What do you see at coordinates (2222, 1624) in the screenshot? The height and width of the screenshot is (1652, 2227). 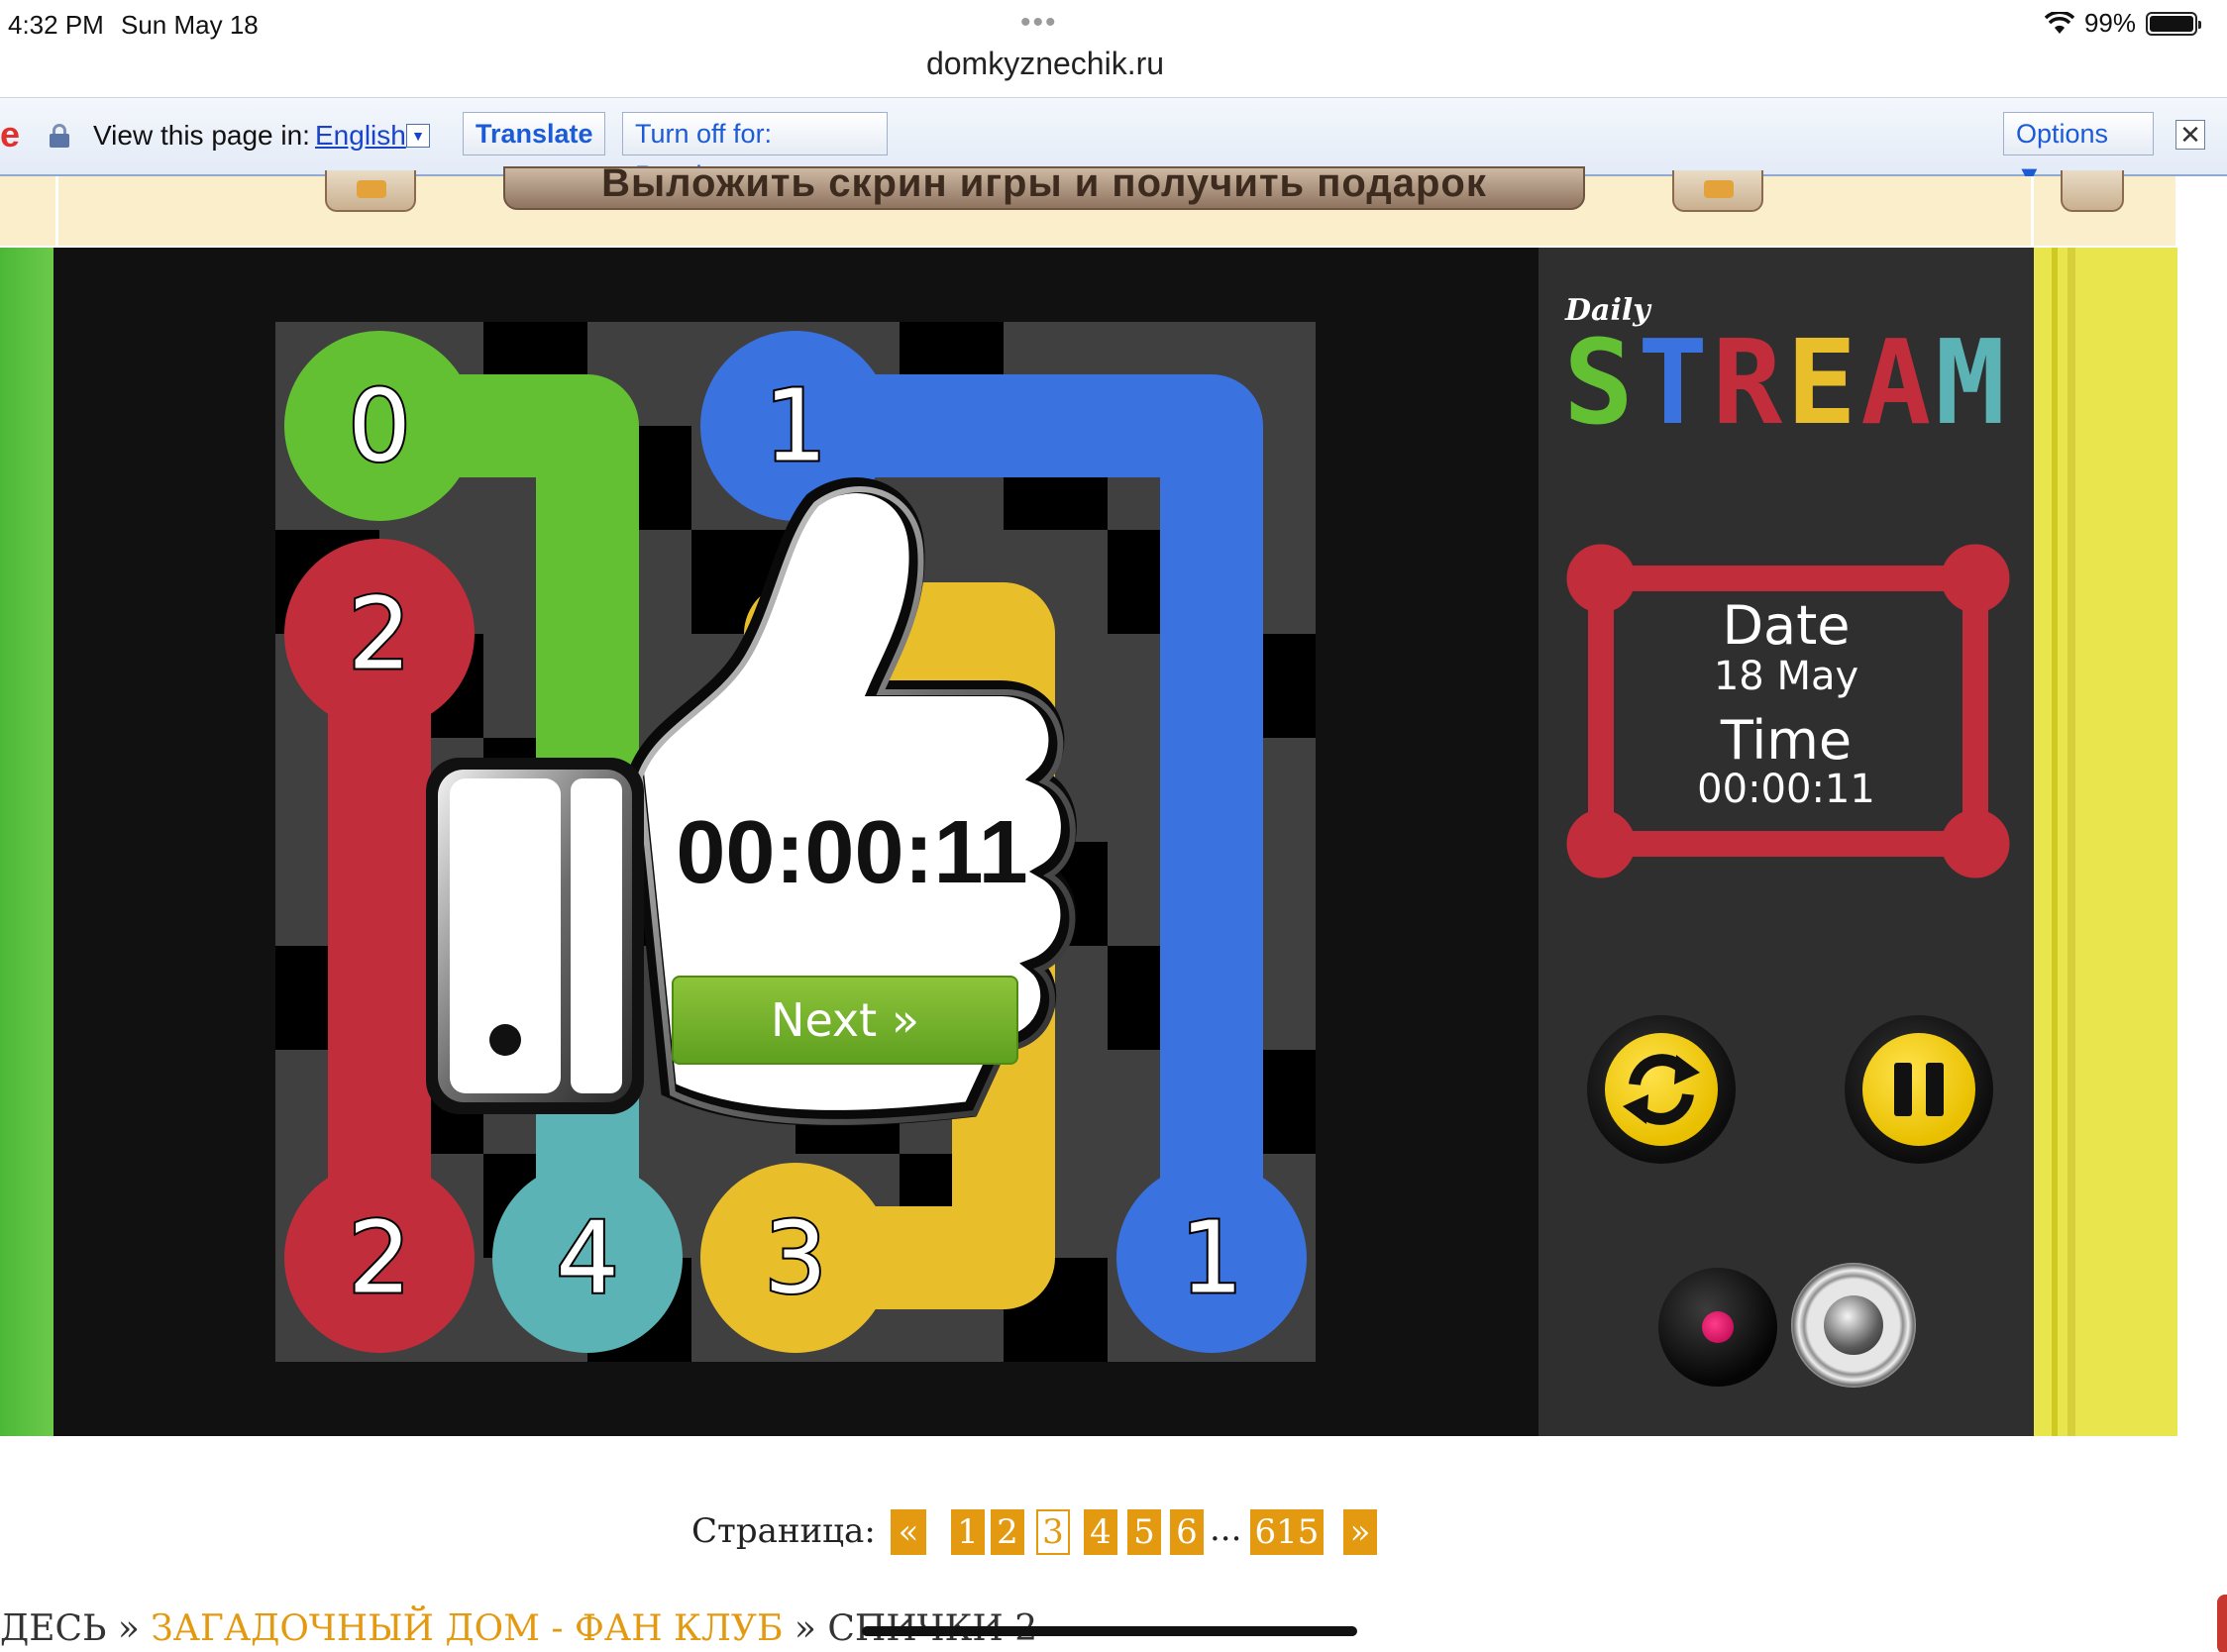 I see `side-tab` at bounding box center [2222, 1624].